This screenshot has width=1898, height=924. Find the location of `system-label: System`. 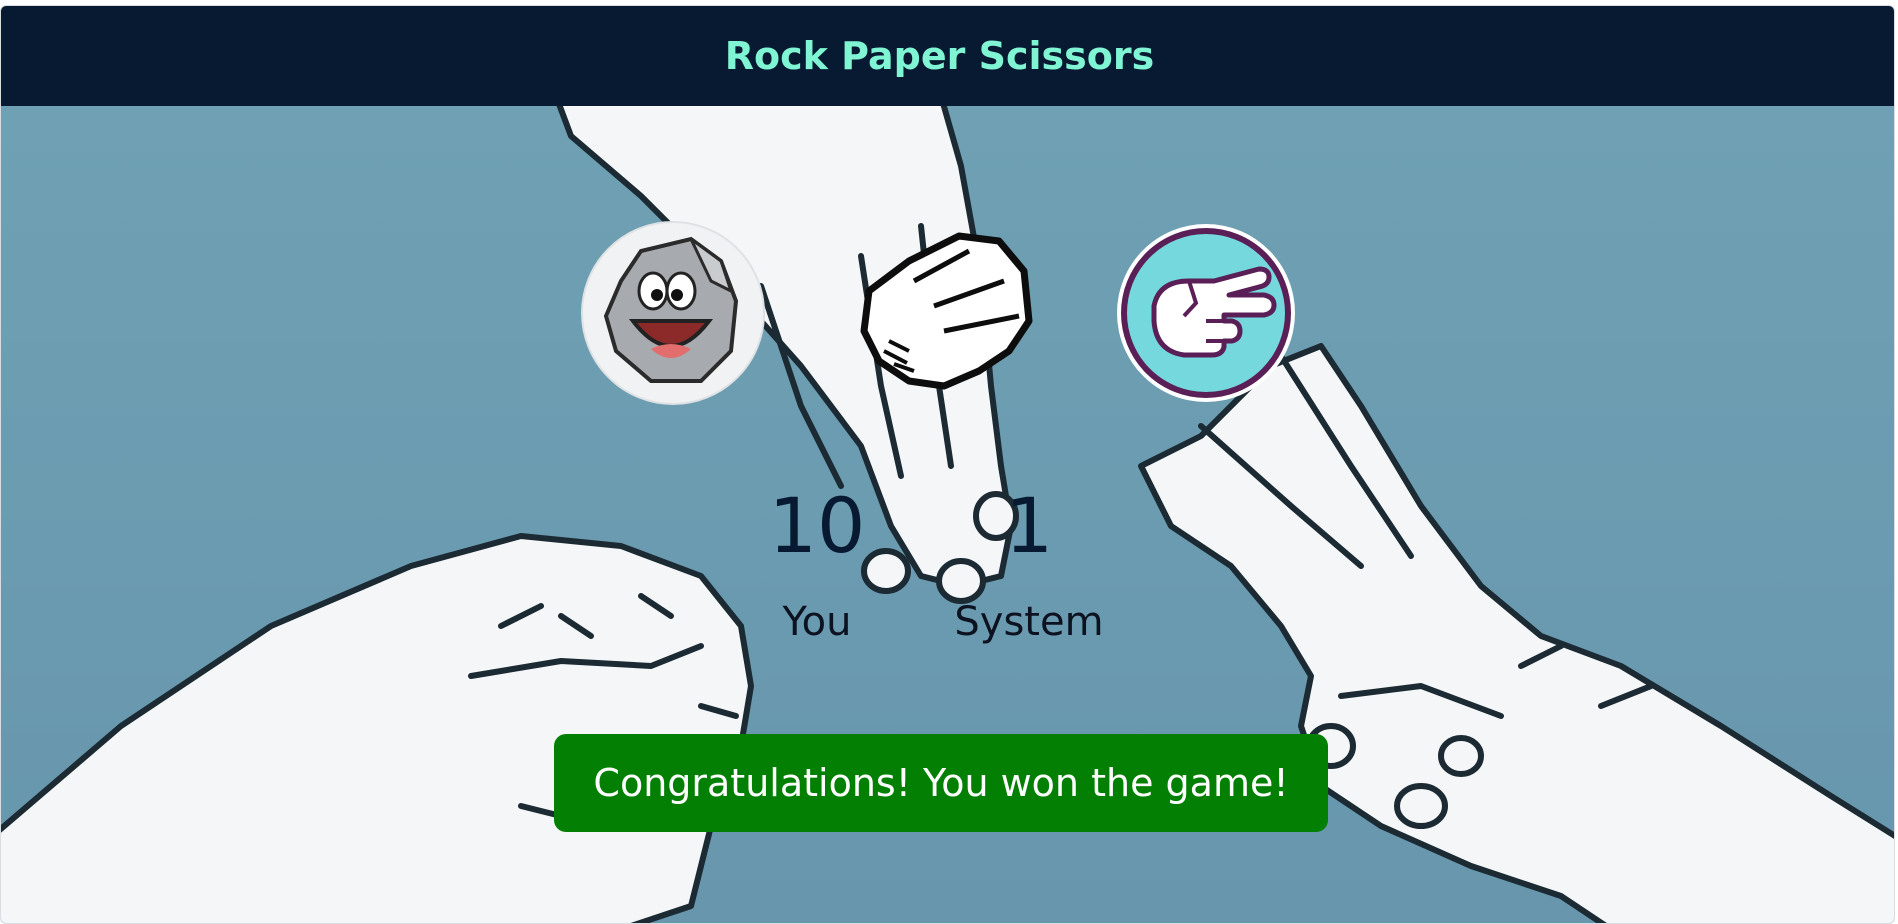

system-label: System is located at coordinates (1029, 622).